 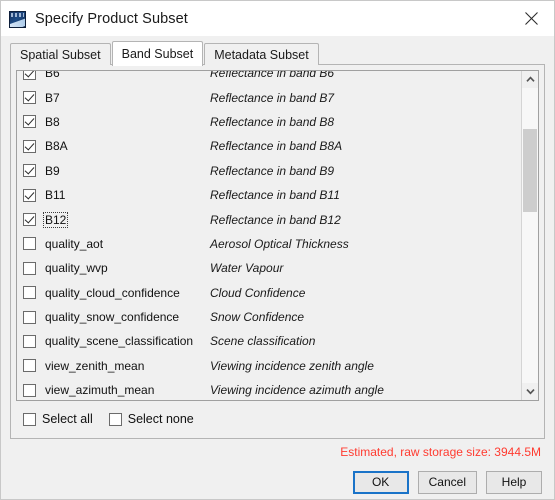 I want to click on band-description: Reflectance in band B9, so click(x=272, y=170).